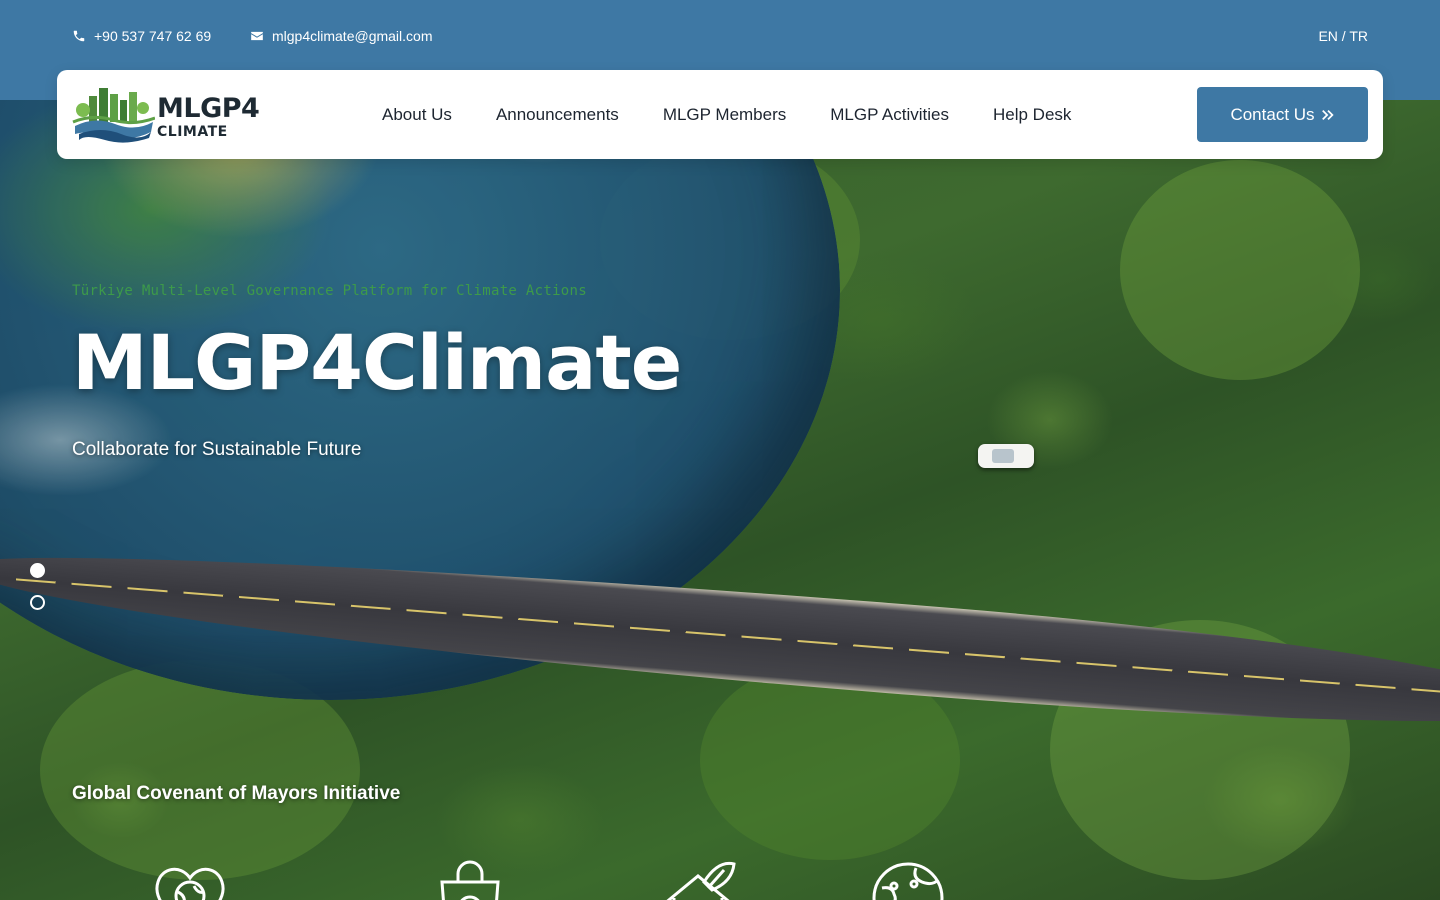 The image size is (1440, 900). Describe the element at coordinates (1006, 456) in the screenshot. I see `car-image` at that location.